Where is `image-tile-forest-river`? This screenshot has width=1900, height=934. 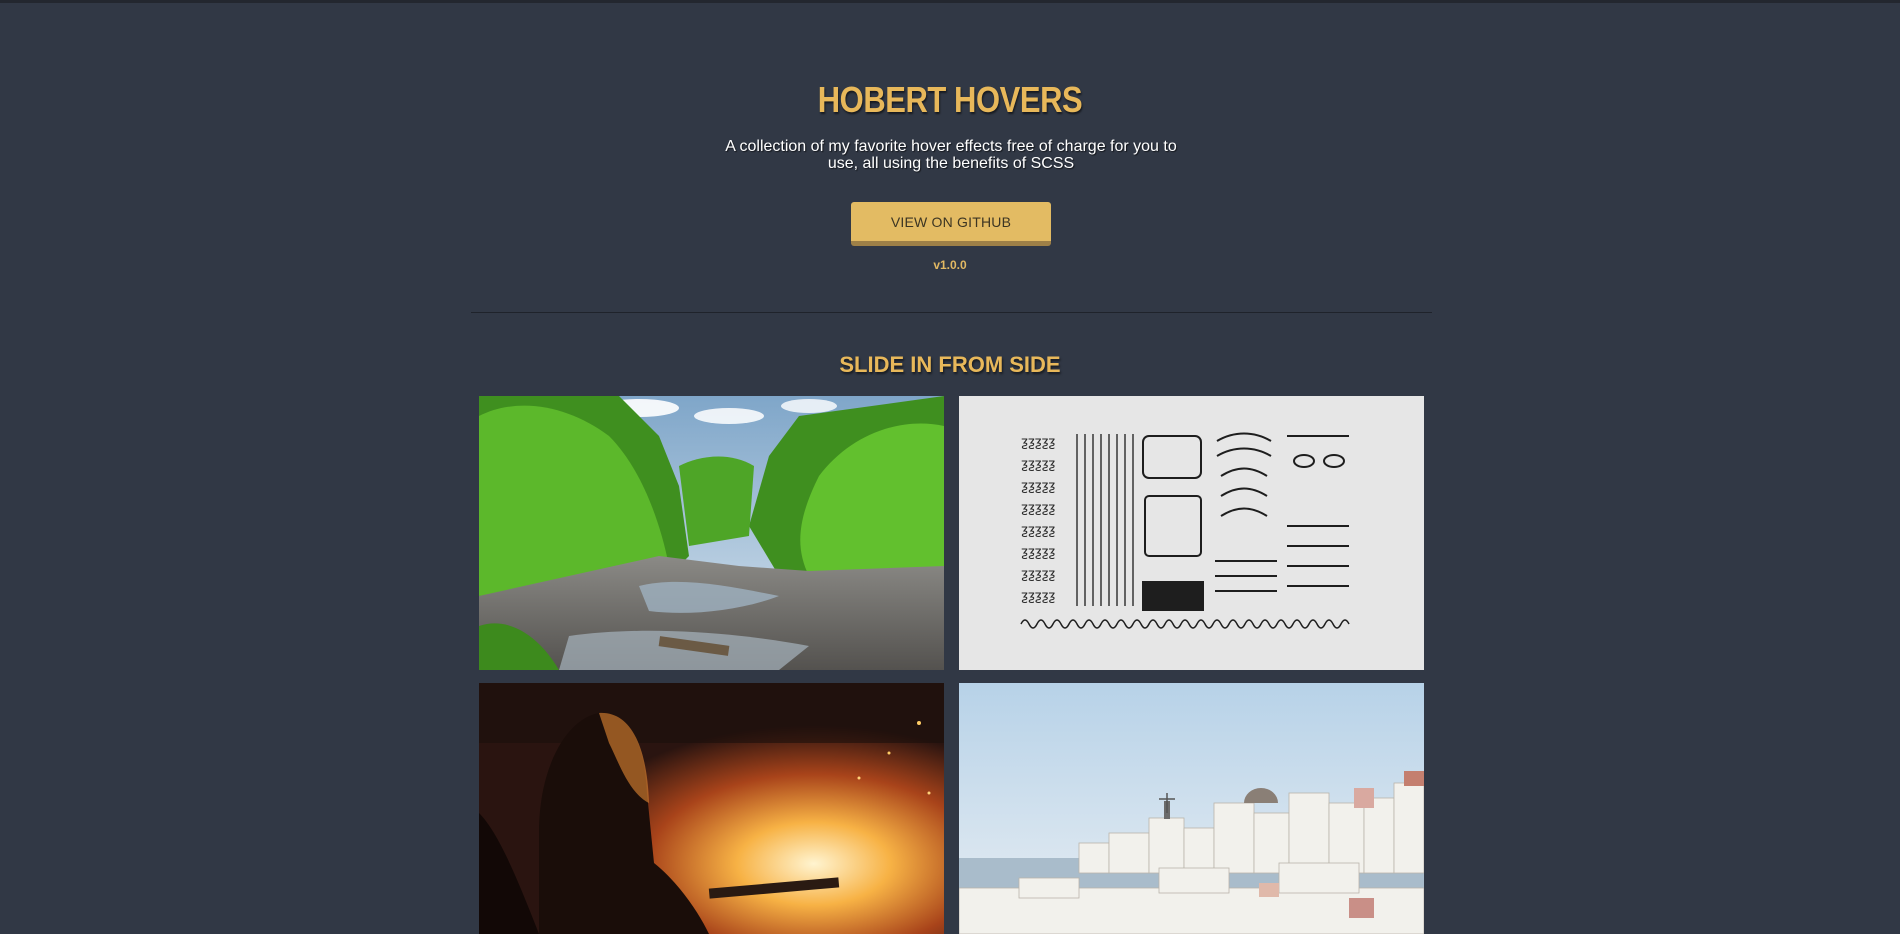 image-tile-forest-river is located at coordinates (711, 533).